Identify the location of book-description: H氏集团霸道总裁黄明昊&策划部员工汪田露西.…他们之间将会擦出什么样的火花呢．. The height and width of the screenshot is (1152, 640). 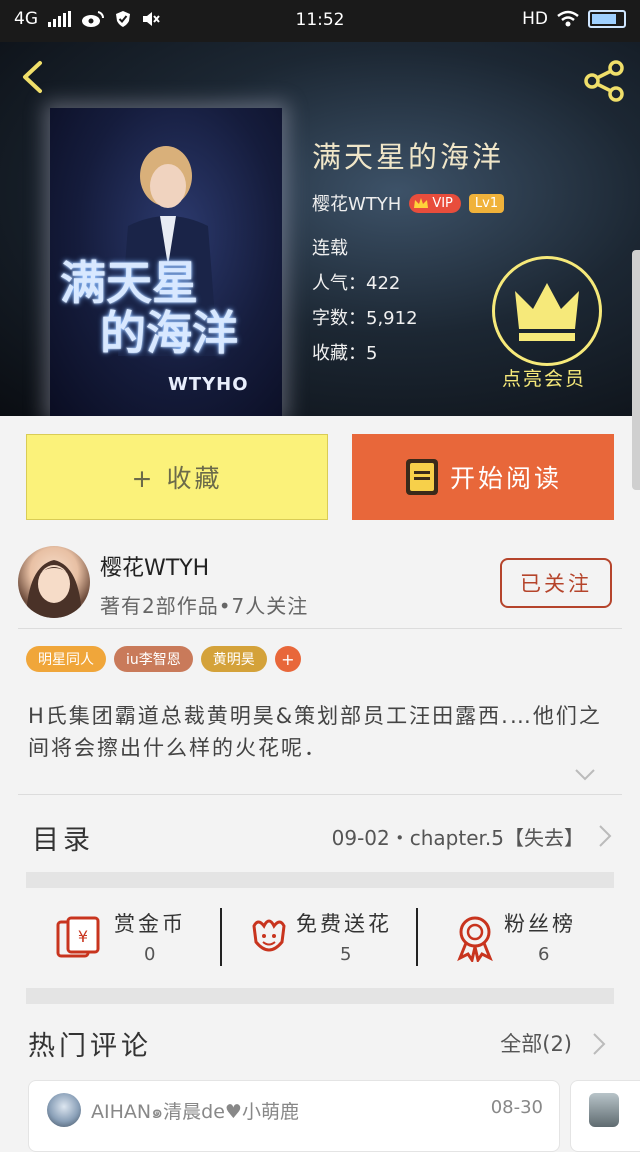
(315, 732).